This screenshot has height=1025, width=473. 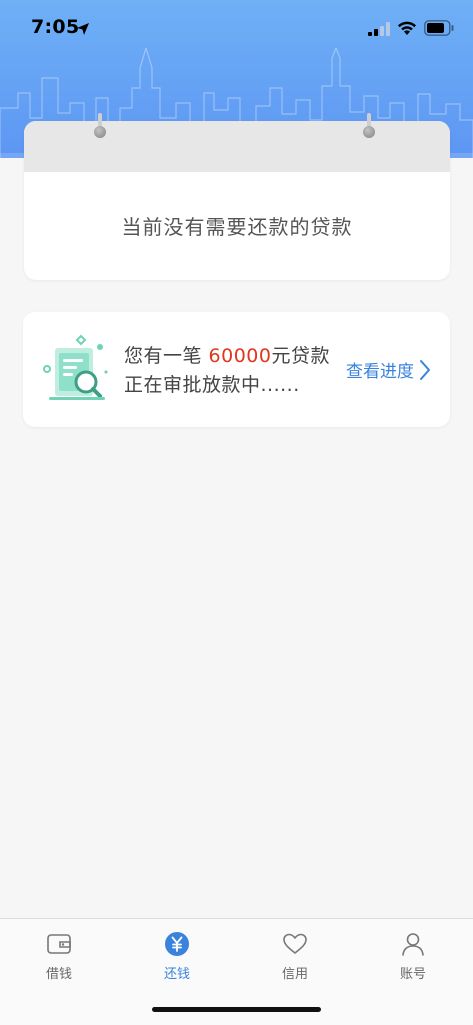 What do you see at coordinates (412, 974) in the screenshot?
I see `tab-account-label: 账号` at bounding box center [412, 974].